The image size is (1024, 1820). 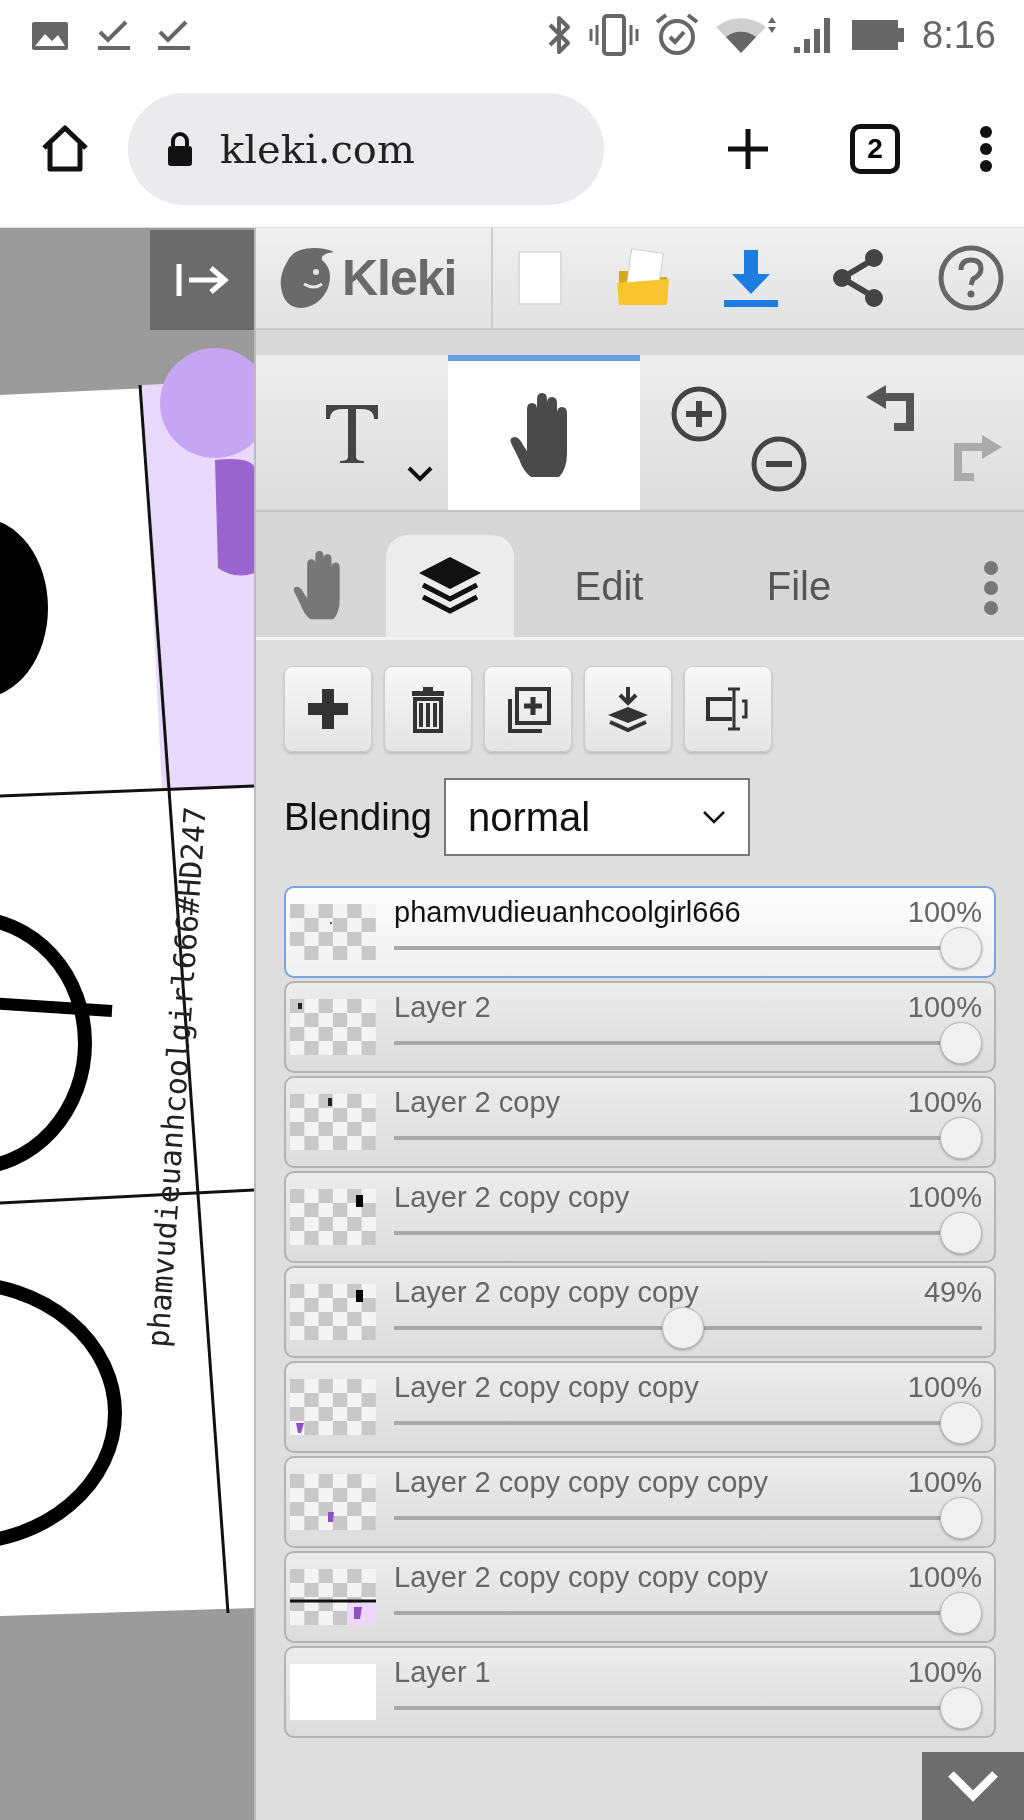 I want to click on url-text: kleki.com, so click(x=317, y=149).